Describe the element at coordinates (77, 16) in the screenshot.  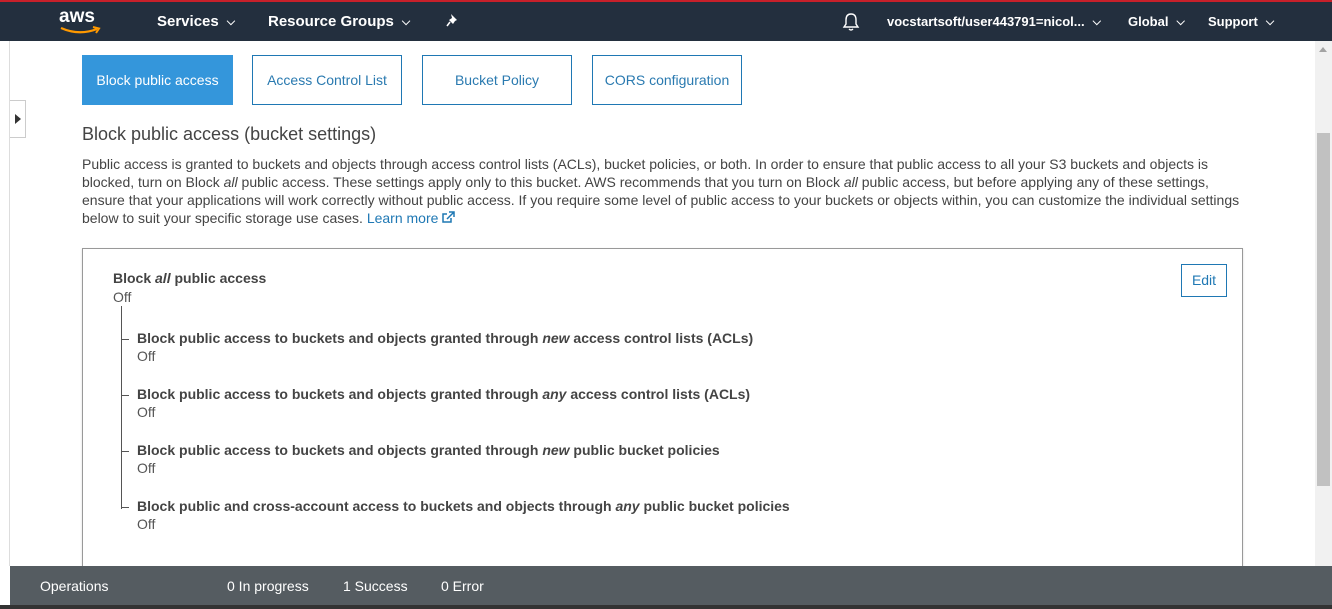
I see `aws-logo-text: aws` at that location.